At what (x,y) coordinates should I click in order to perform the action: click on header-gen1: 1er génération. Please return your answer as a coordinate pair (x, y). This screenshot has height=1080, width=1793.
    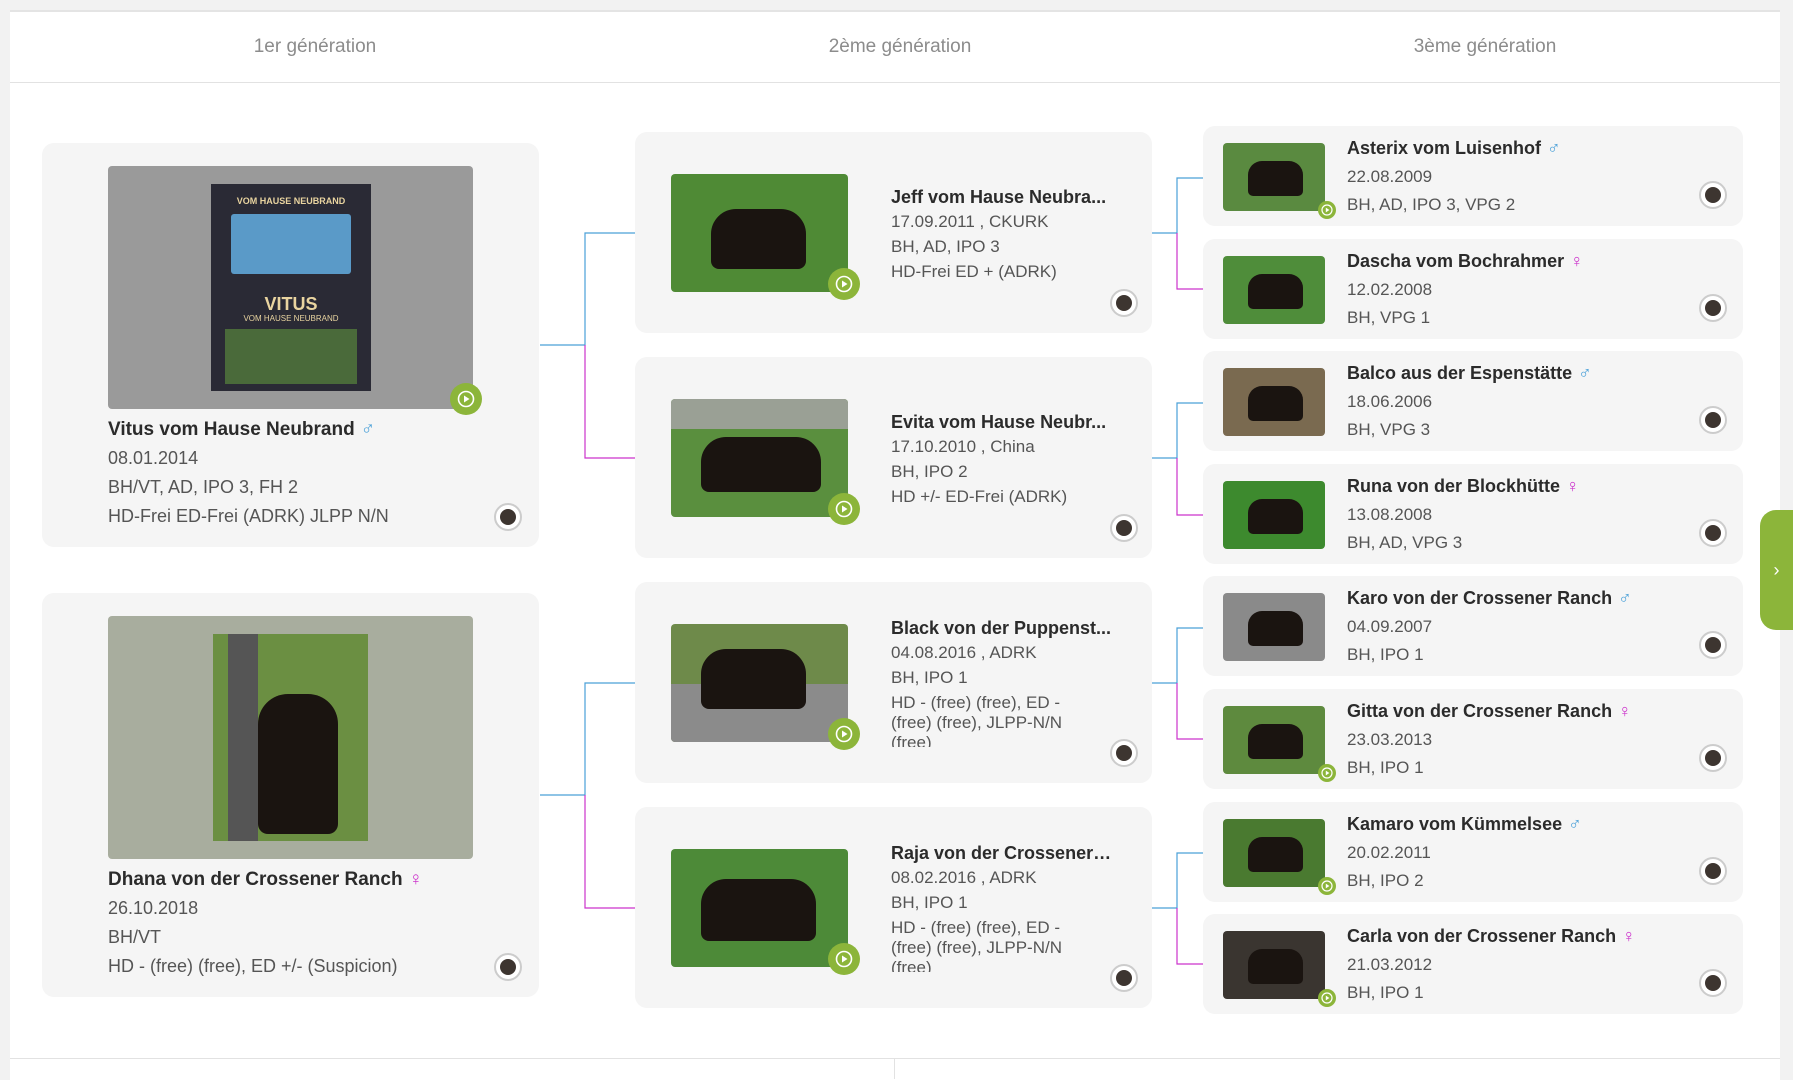
    Looking at the image, I should click on (315, 46).